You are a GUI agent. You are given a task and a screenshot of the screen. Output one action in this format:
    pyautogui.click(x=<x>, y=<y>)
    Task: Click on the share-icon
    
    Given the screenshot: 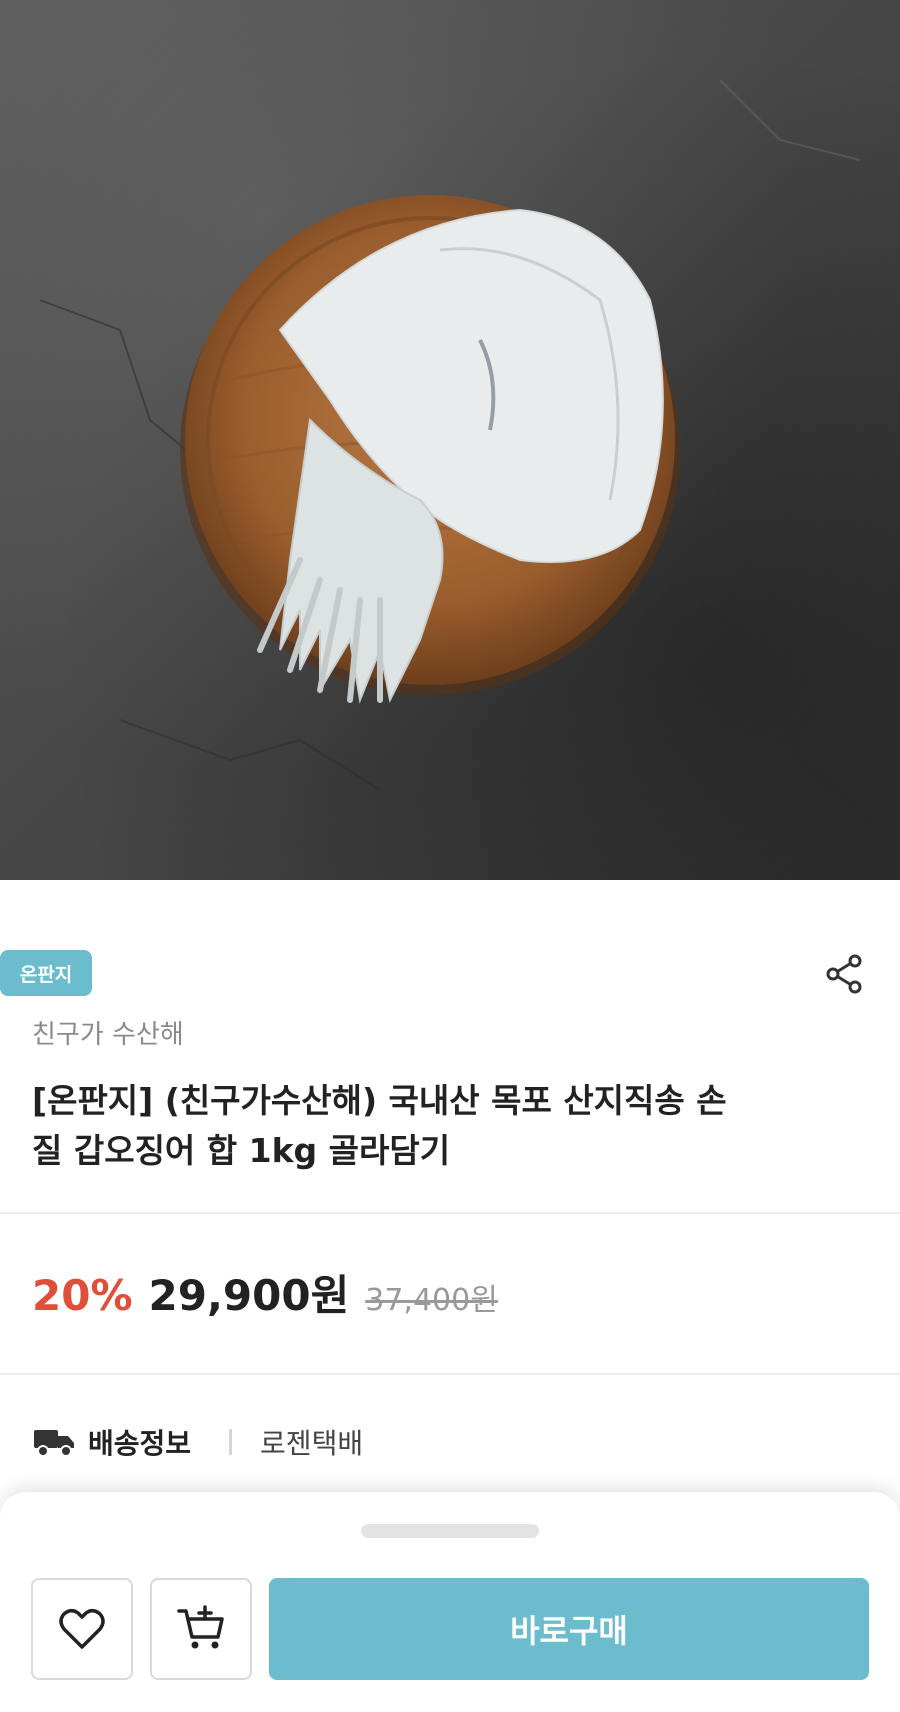 What is the action you would take?
    pyautogui.click(x=844, y=974)
    